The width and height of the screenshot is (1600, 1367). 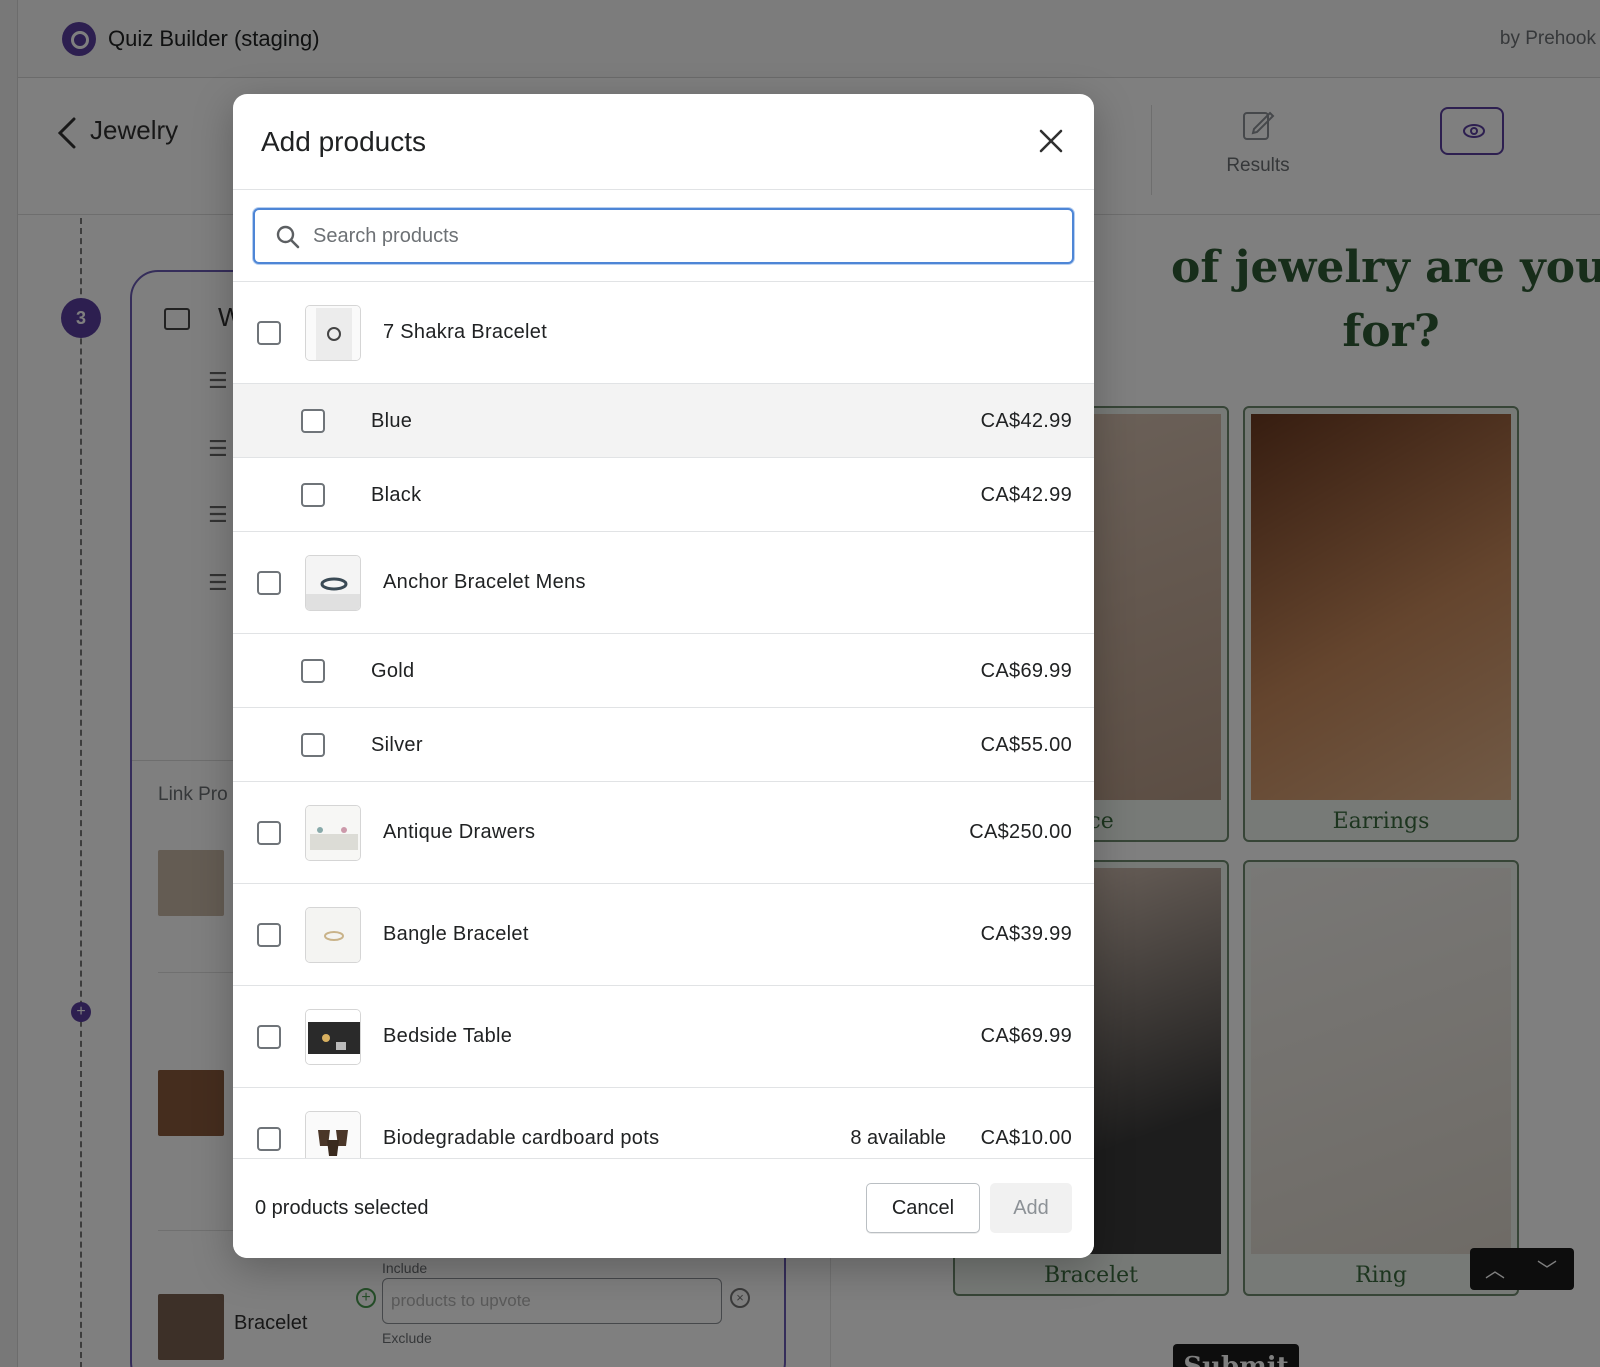 What do you see at coordinates (663, 935) in the screenshot?
I see `product-row: Bangle Bracelet CA$39.99` at bounding box center [663, 935].